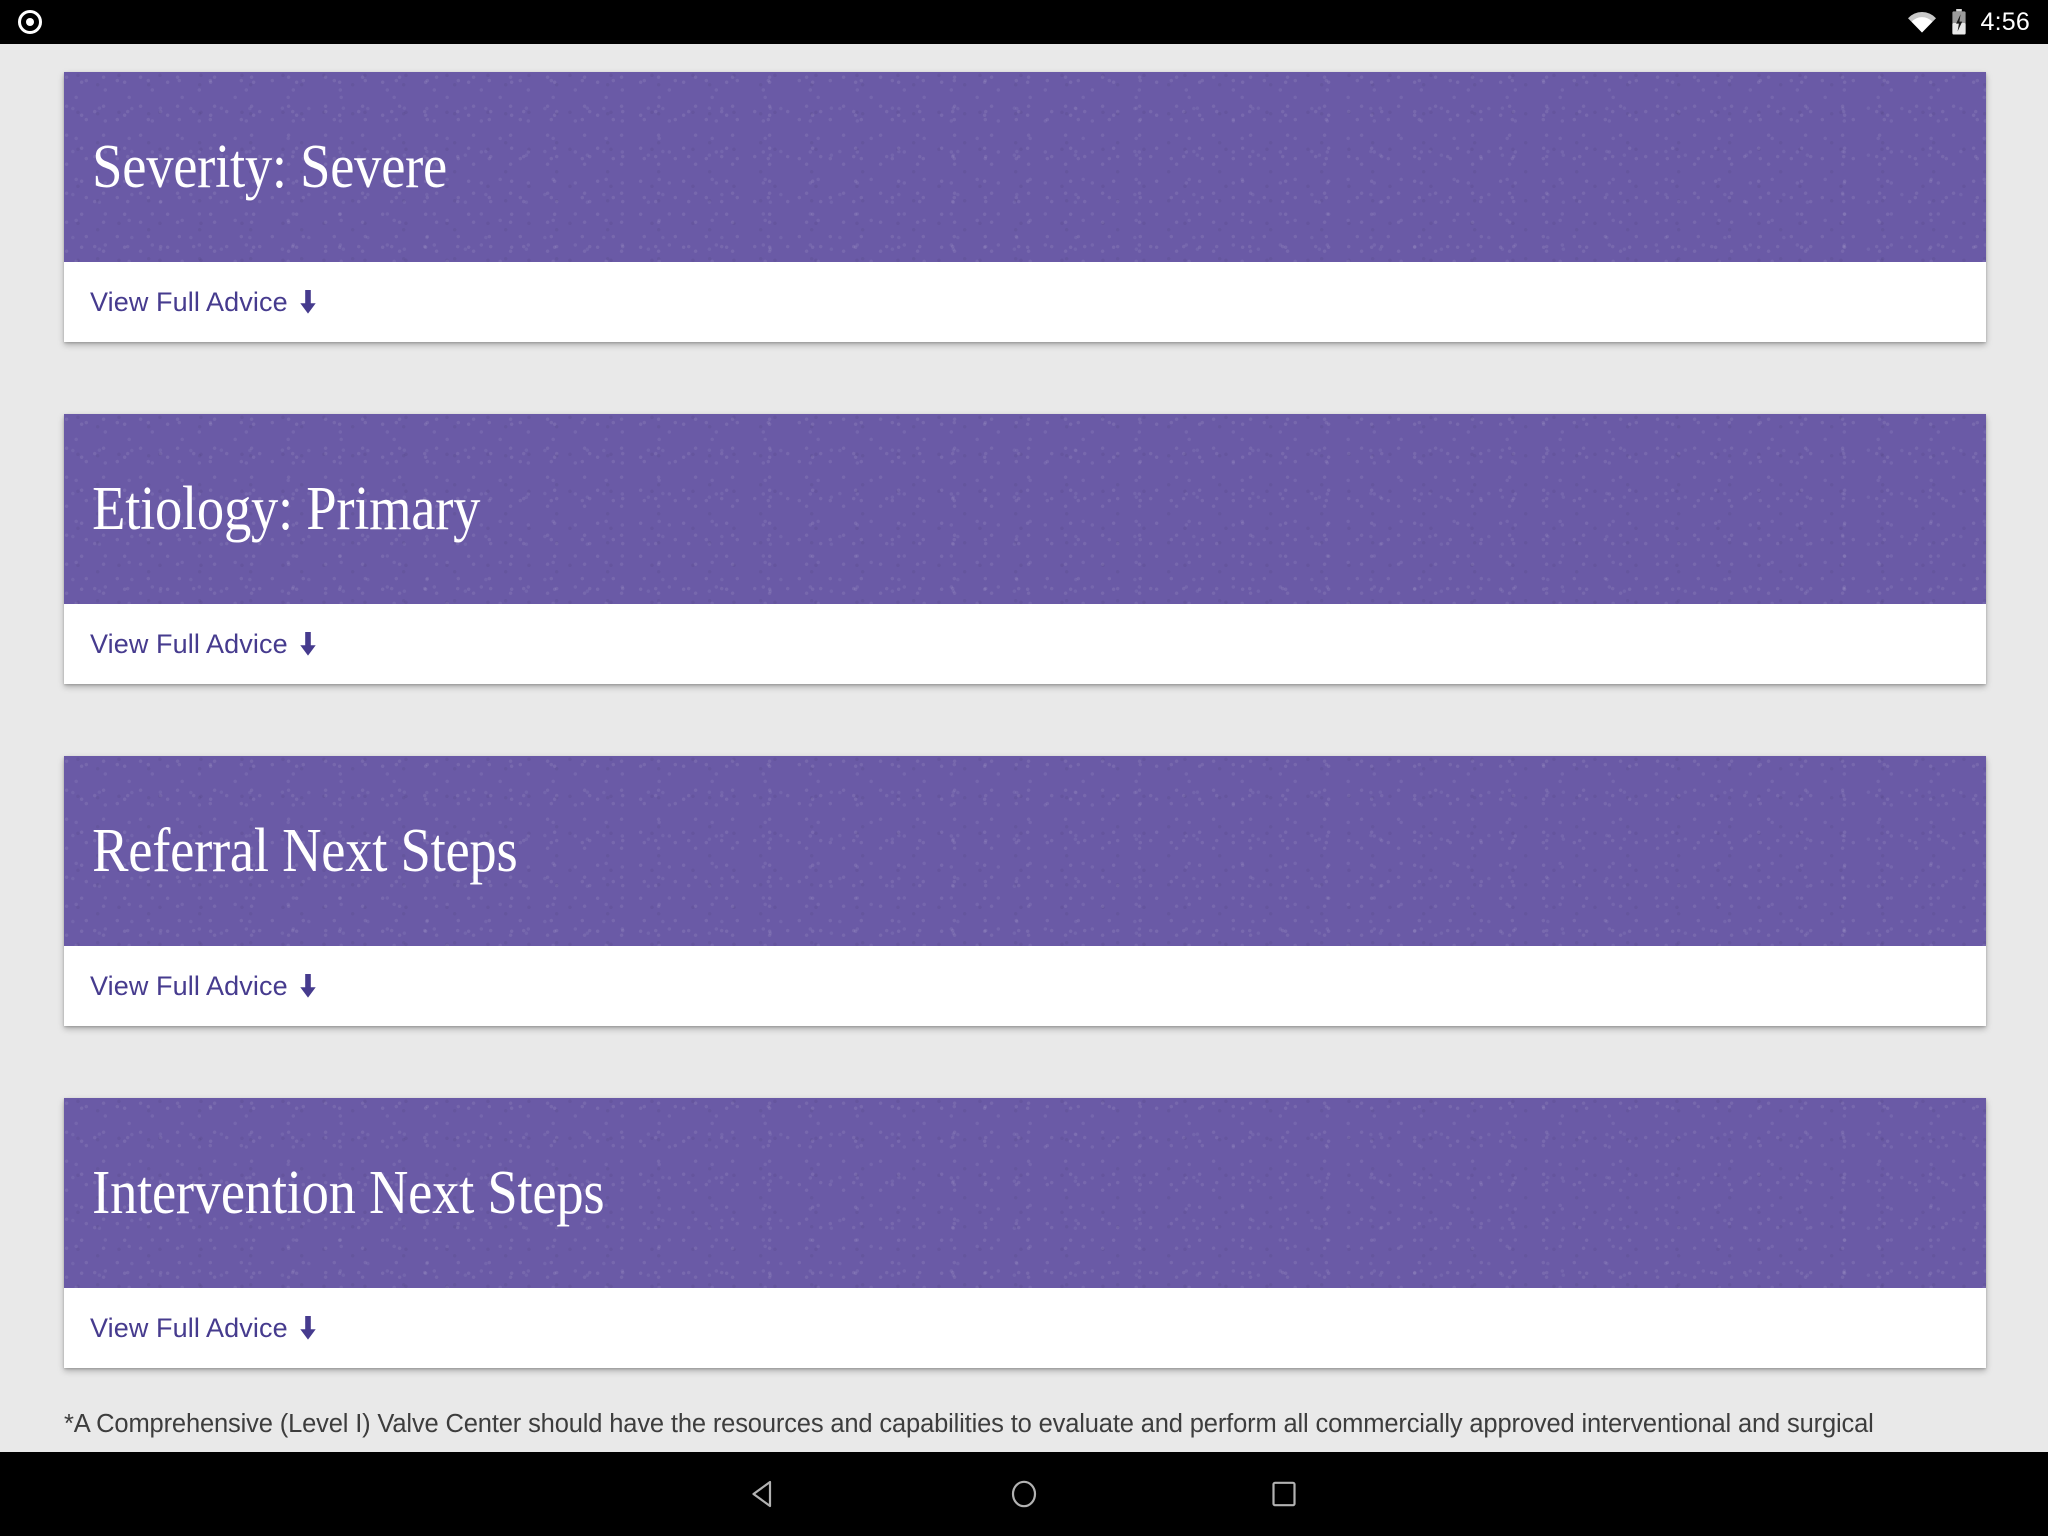 This screenshot has width=2048, height=1536. I want to click on nav-recents-button, so click(1284, 1494).